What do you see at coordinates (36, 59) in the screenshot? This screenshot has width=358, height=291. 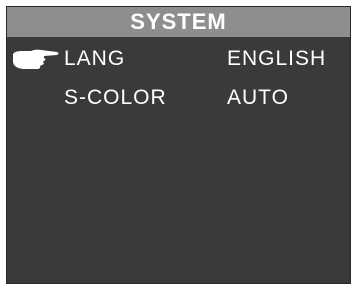 I see `pointing-hand-icon` at bounding box center [36, 59].